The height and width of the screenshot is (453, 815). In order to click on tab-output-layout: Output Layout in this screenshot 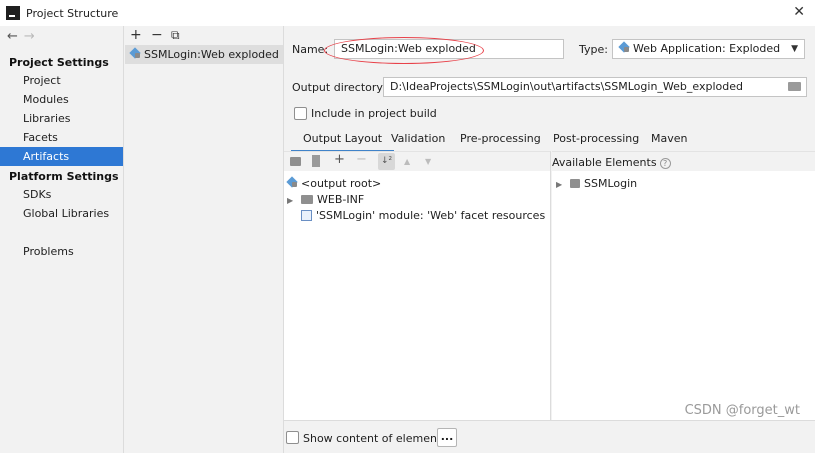, I will do `click(342, 142)`.